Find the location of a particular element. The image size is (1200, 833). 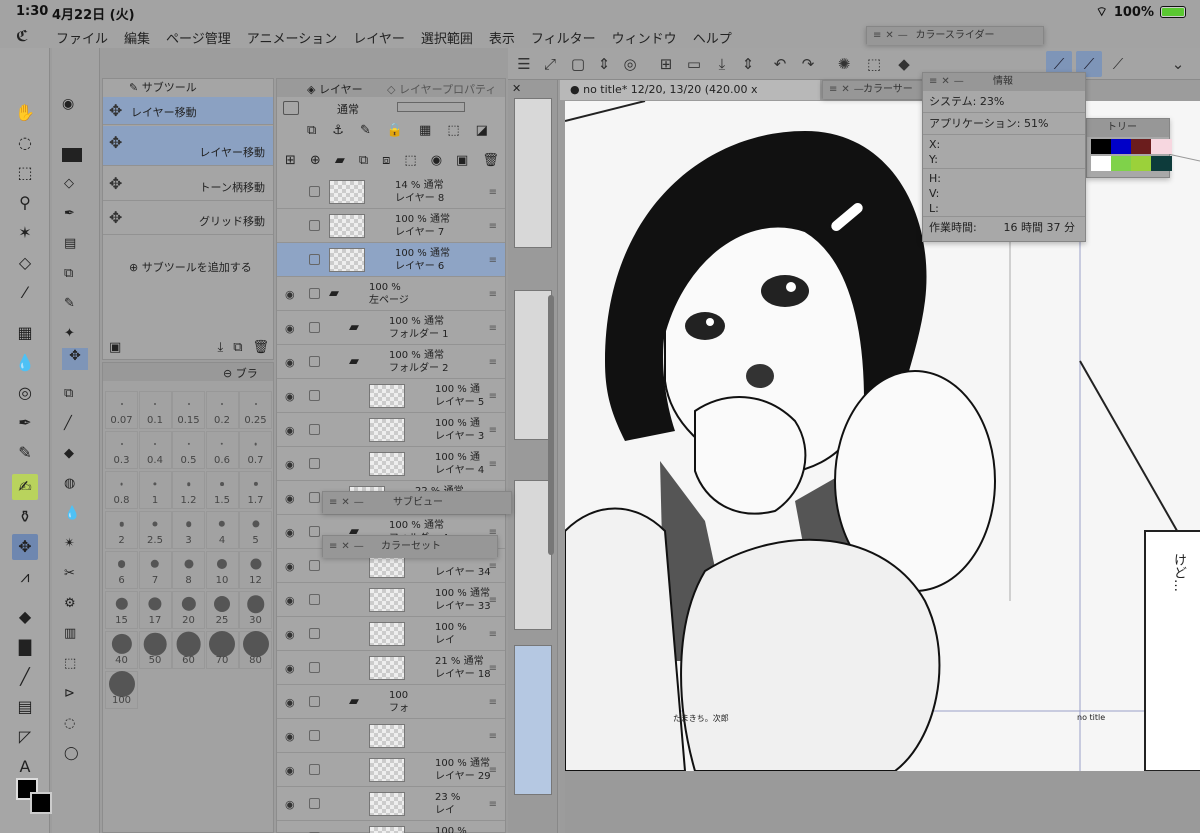

menu-item: 選択範囲 is located at coordinates (447, 37).